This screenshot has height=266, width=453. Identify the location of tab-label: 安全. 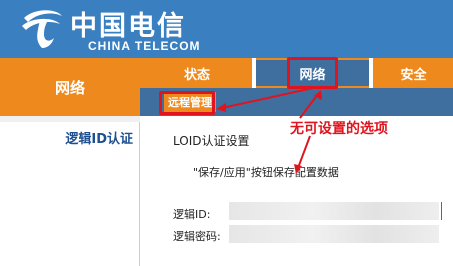
(413, 75).